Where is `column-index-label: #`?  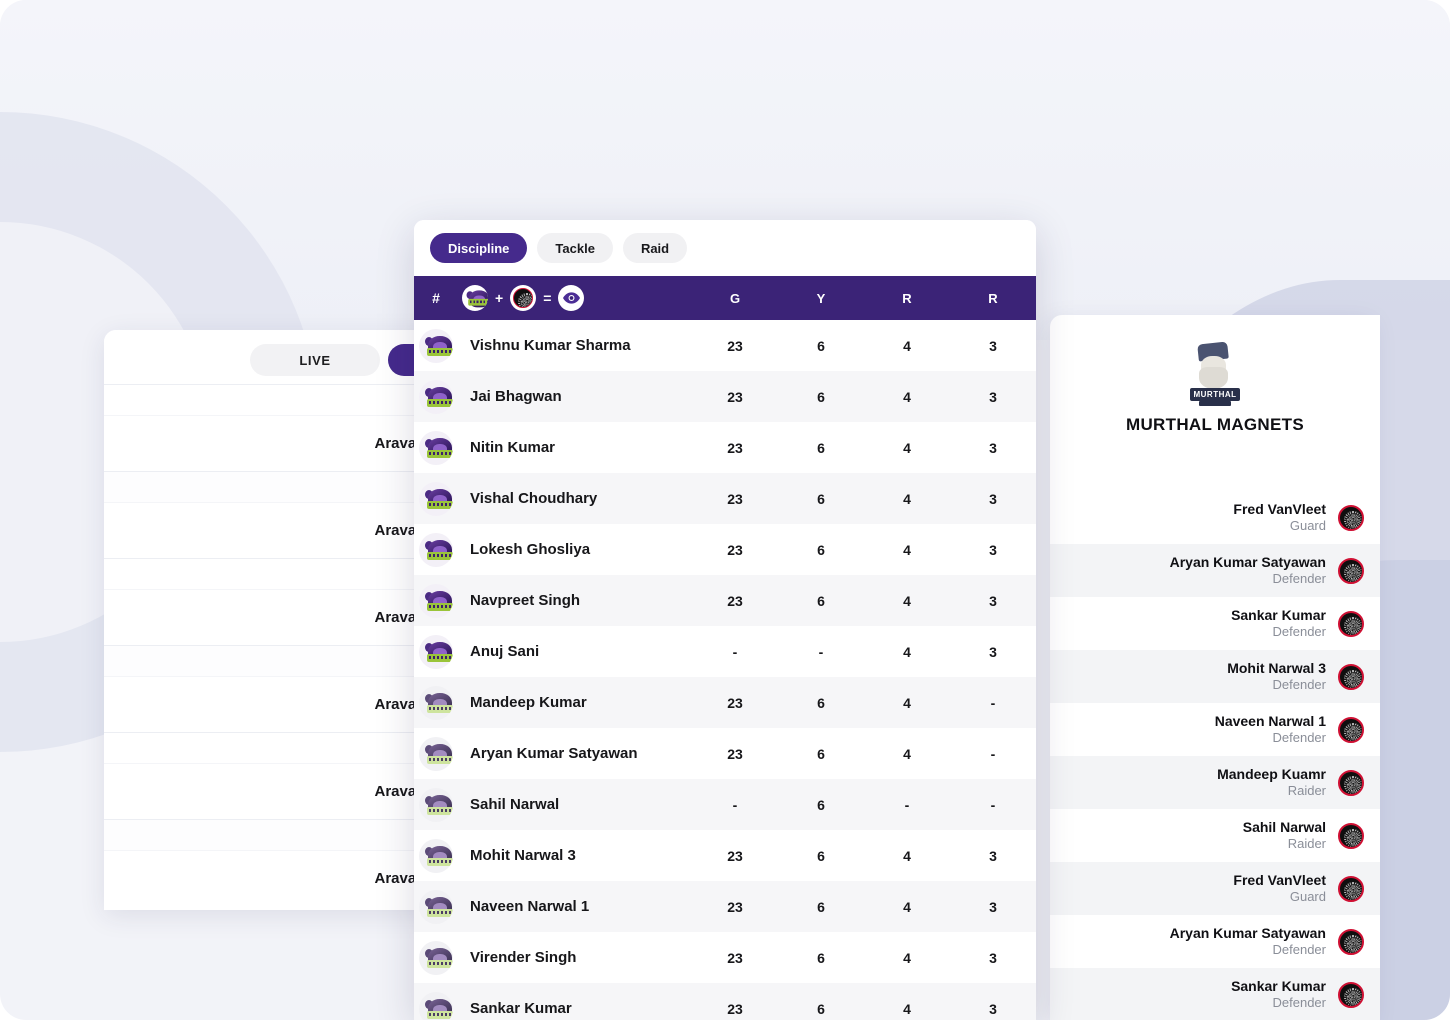
column-index-label: # is located at coordinates (436, 298).